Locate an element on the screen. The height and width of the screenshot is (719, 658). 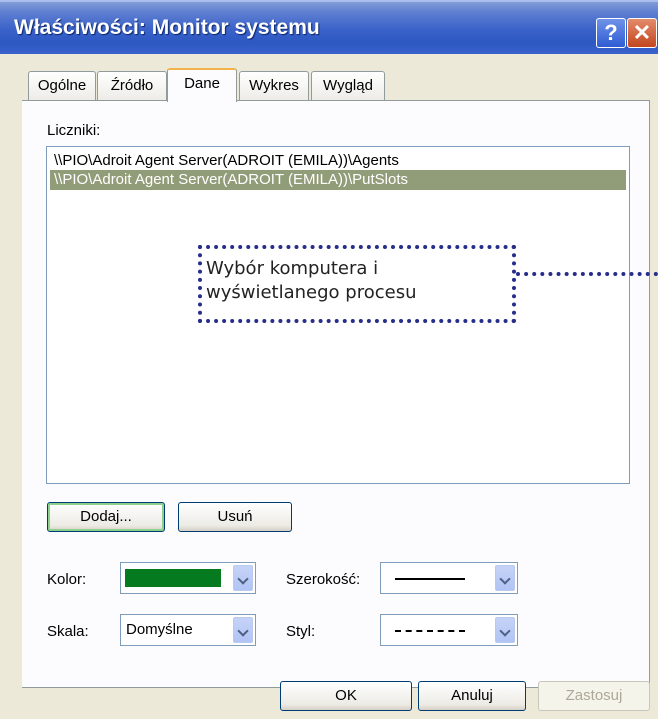
close-icon: ✕ is located at coordinates (642, 33).